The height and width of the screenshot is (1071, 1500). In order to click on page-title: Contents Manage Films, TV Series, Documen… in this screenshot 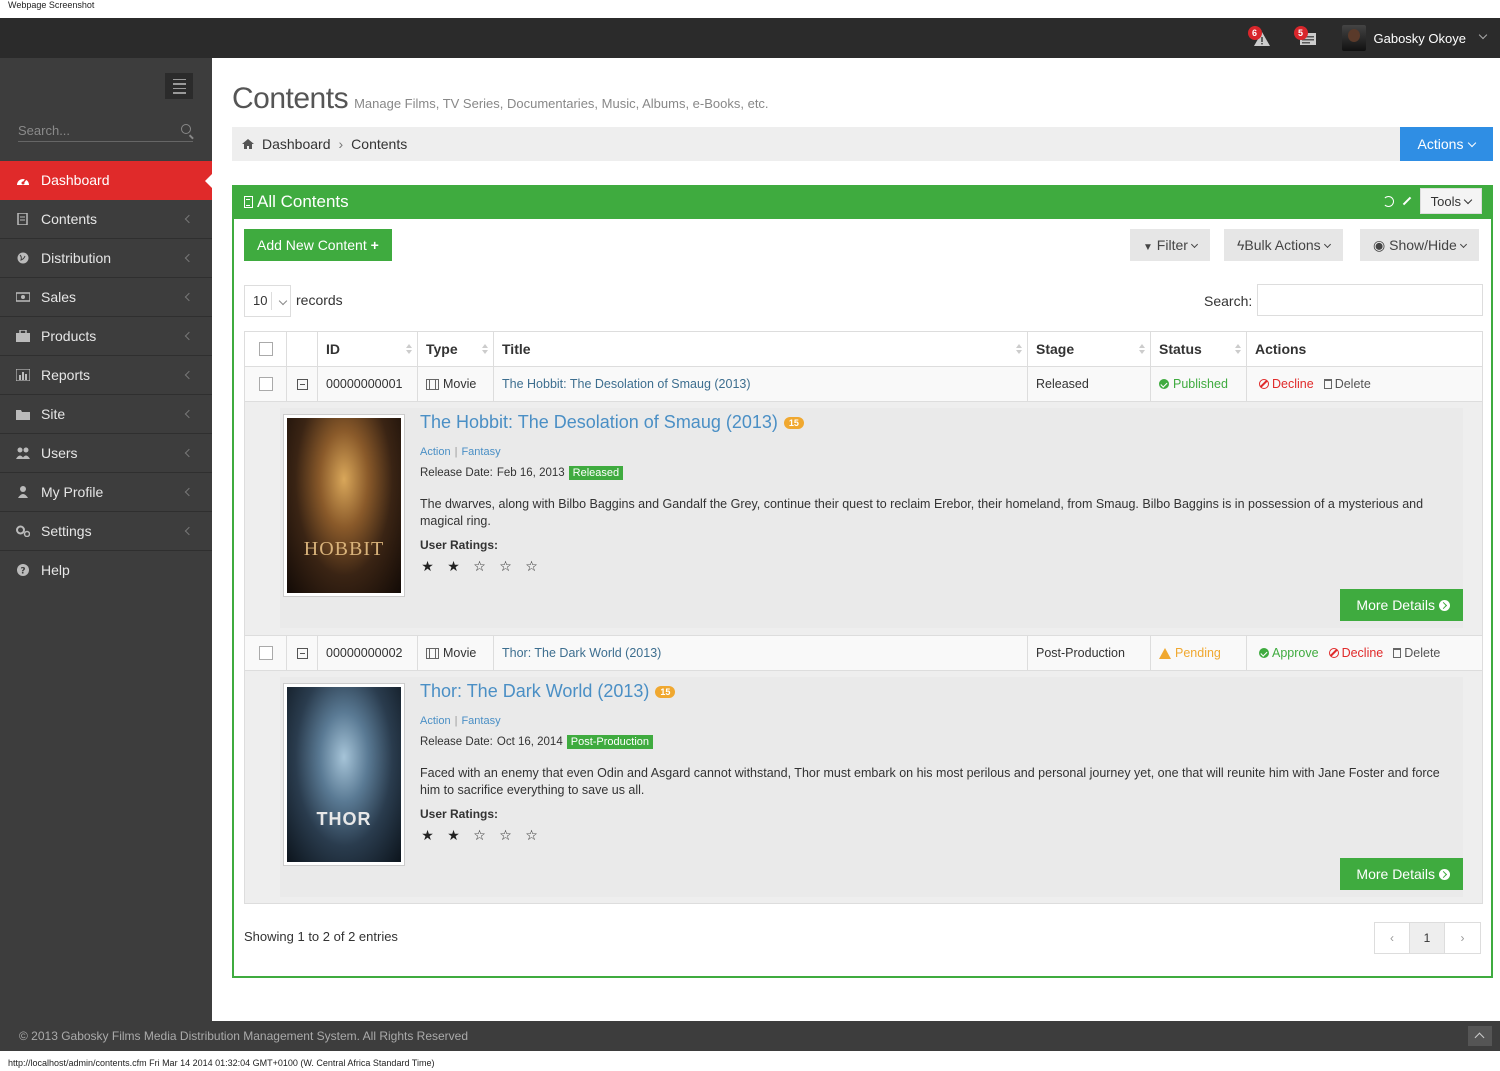, I will do `click(500, 99)`.